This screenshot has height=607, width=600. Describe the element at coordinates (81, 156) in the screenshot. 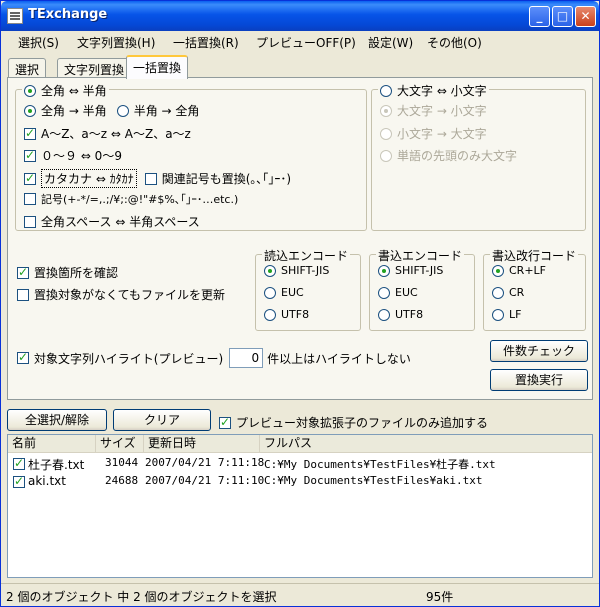

I see `digits-label: ０～９ ⇔ 0～9` at that location.